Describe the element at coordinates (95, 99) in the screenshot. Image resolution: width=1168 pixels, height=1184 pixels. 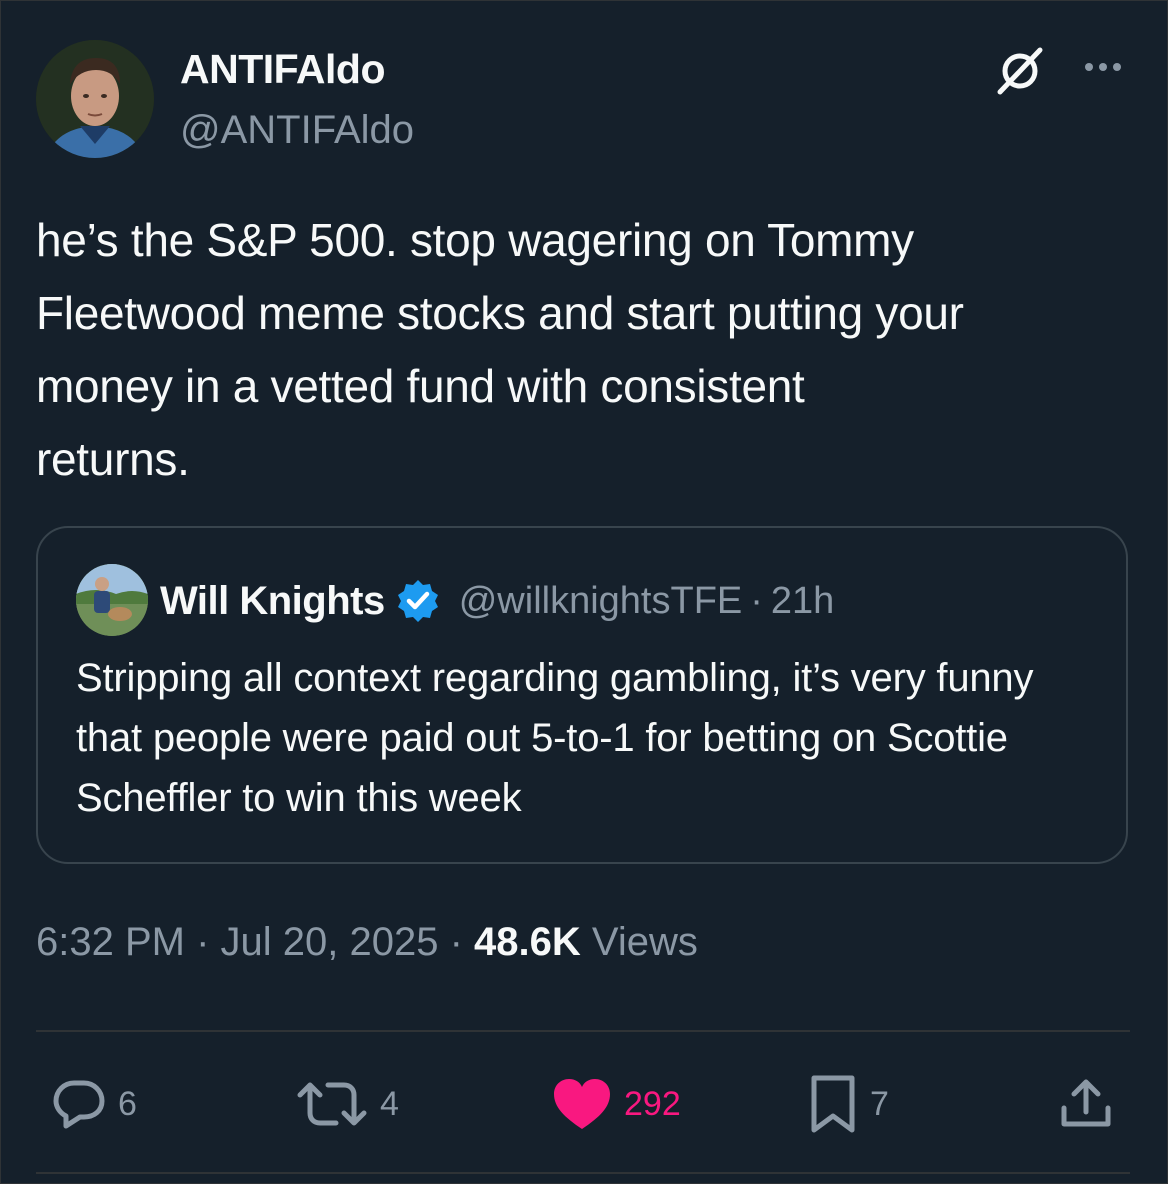
I see `author-avatar` at that location.